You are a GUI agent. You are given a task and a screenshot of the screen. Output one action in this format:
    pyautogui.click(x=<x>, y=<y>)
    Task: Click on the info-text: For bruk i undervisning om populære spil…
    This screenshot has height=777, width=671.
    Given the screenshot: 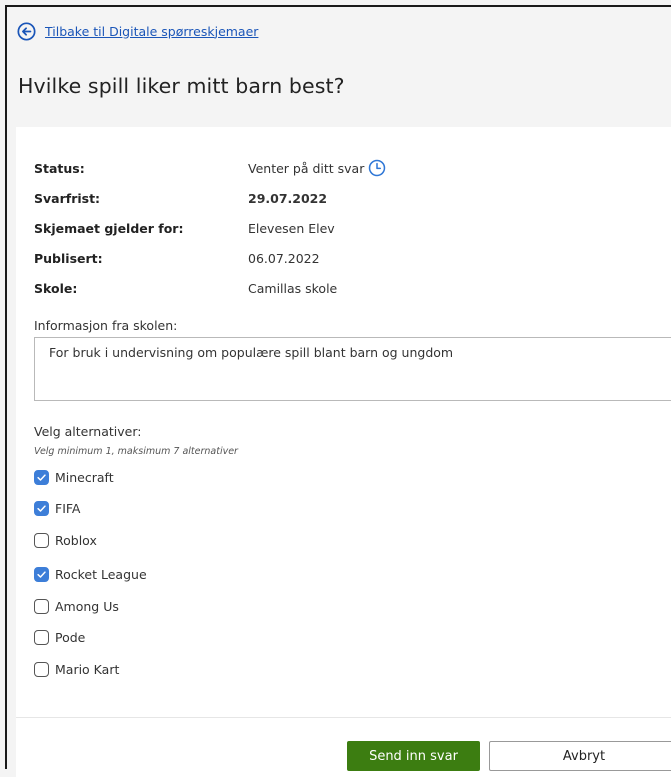 What is the action you would take?
    pyautogui.click(x=251, y=352)
    